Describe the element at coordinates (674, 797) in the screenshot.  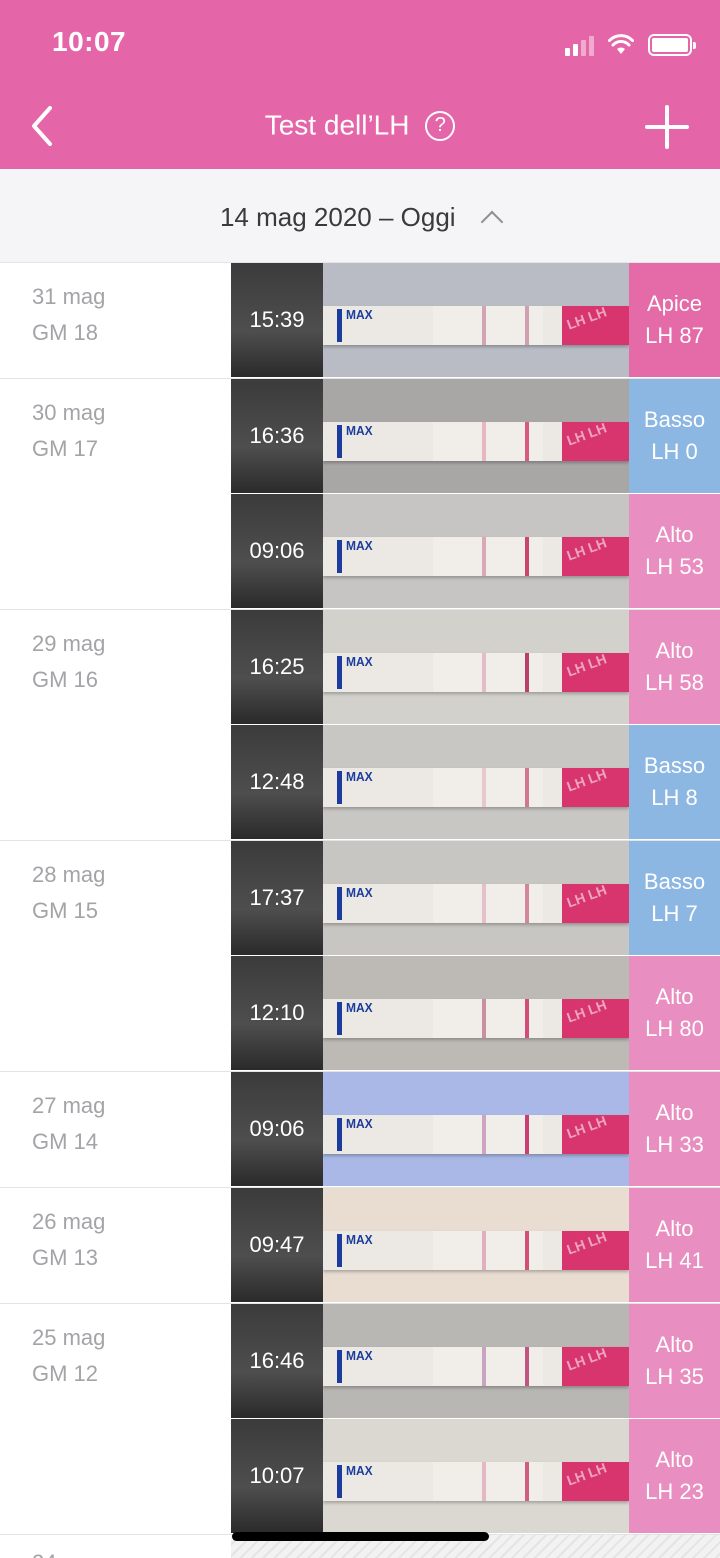
I see `result-lh-value: LH 8` at that location.